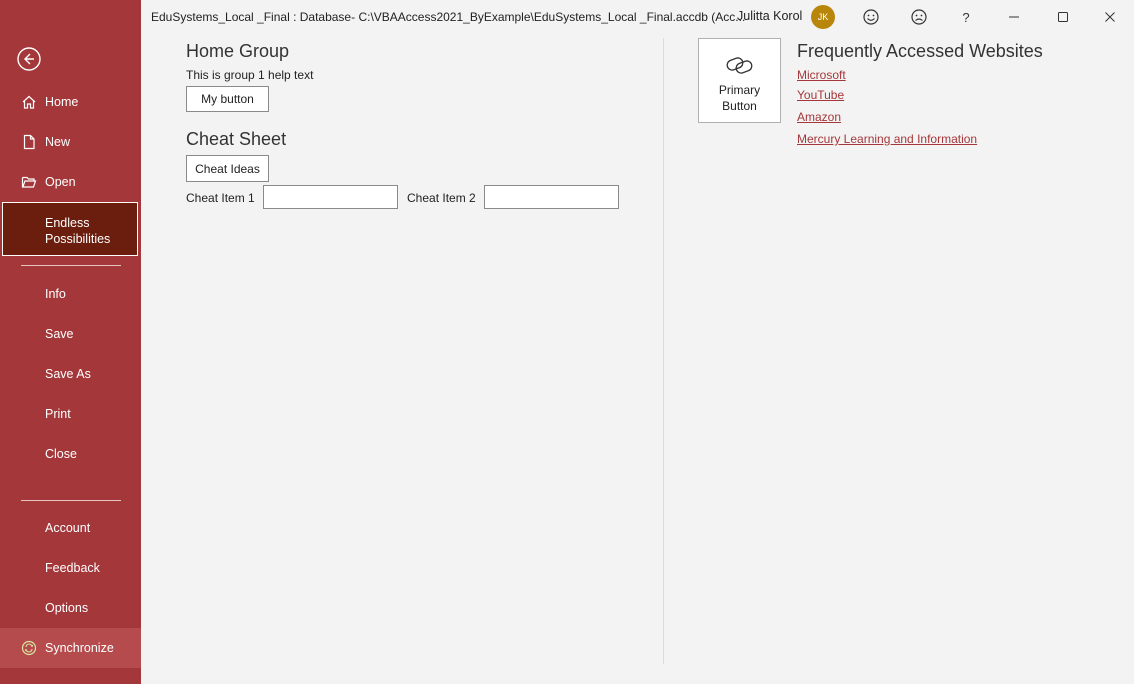 The height and width of the screenshot is (684, 1134). I want to click on link-amazon: Amazon, so click(819, 117).